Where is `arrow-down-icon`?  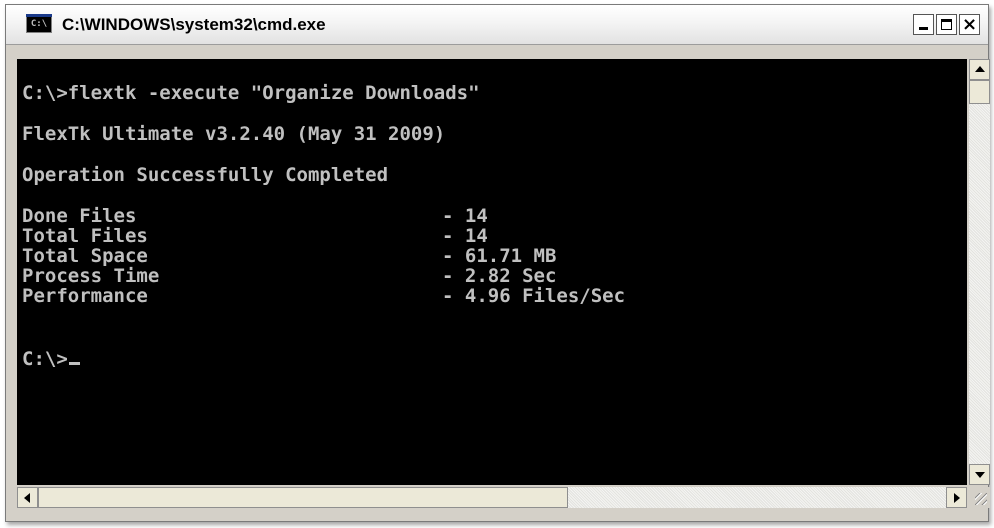 arrow-down-icon is located at coordinates (980, 475).